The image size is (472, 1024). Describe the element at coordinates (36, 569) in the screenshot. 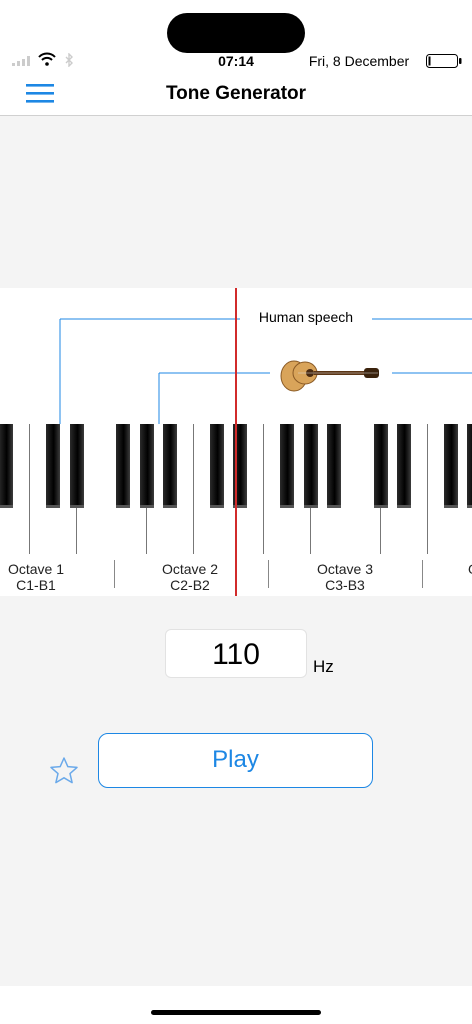

I see `octave-name: Octave 1` at that location.